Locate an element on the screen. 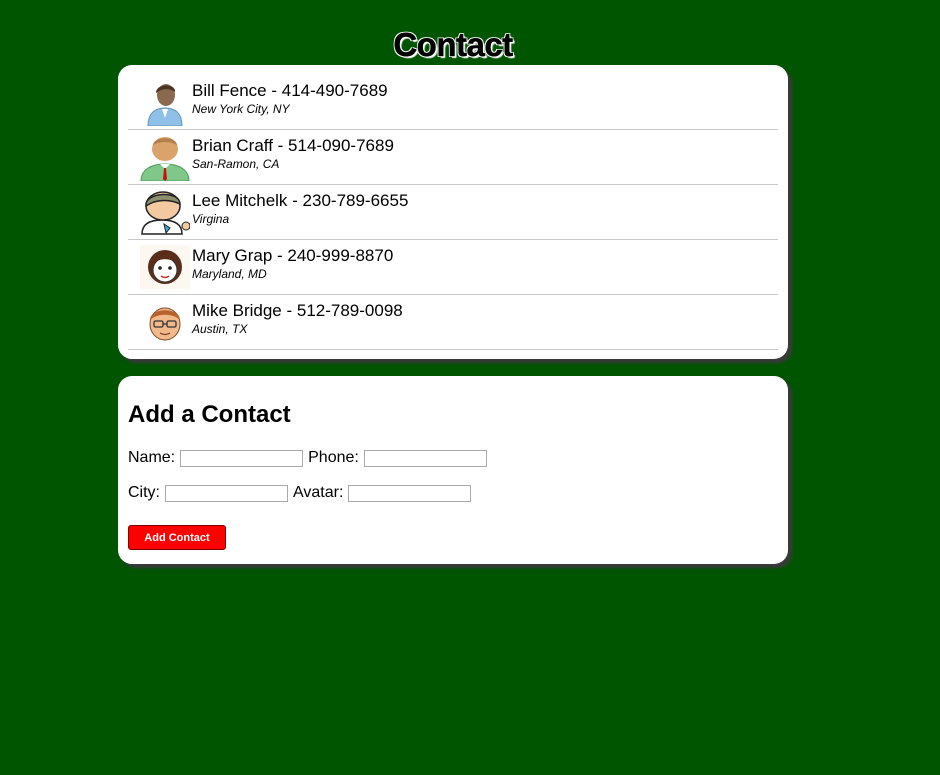 The height and width of the screenshot is (775, 940). contact-name-phone: Mary Grap - 240-999-8870 is located at coordinates (293, 255).